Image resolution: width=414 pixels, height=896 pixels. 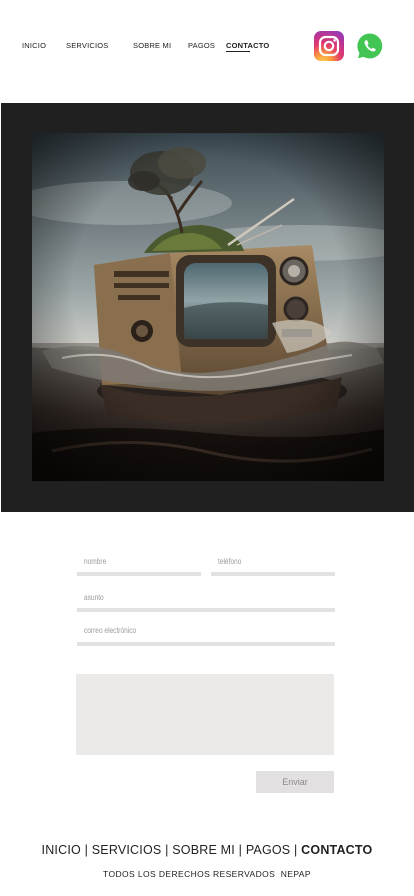 What do you see at coordinates (230, 561) in the screenshot?
I see `phone-placeholder: teléfono` at bounding box center [230, 561].